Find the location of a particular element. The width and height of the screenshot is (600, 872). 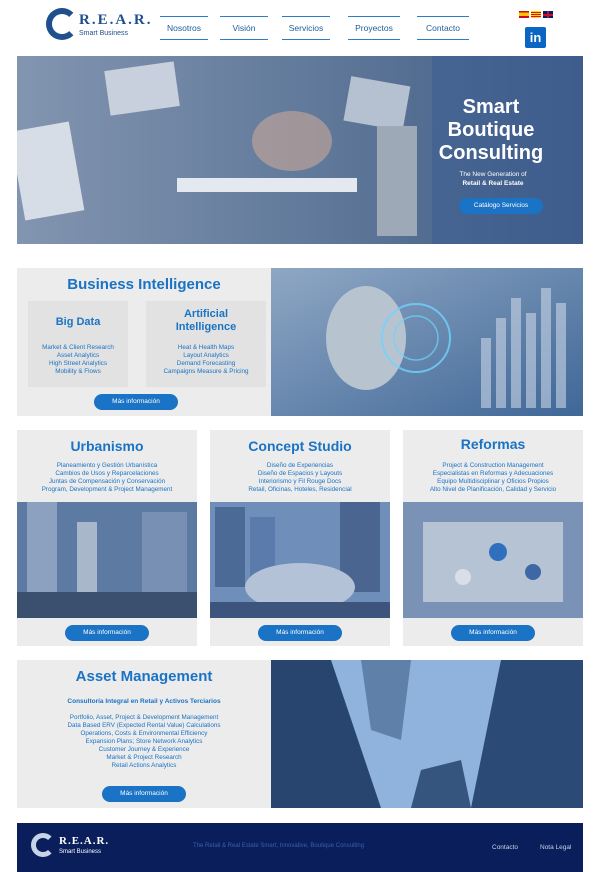

nav-contacto: Contacto is located at coordinates (443, 28).